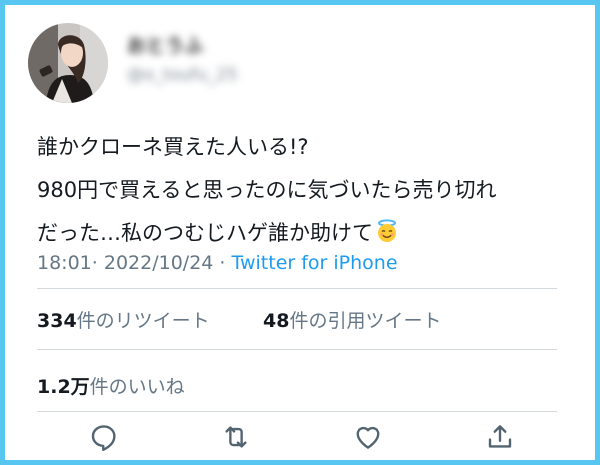 The image size is (600, 465). I want to click on reply-button, so click(104, 439).